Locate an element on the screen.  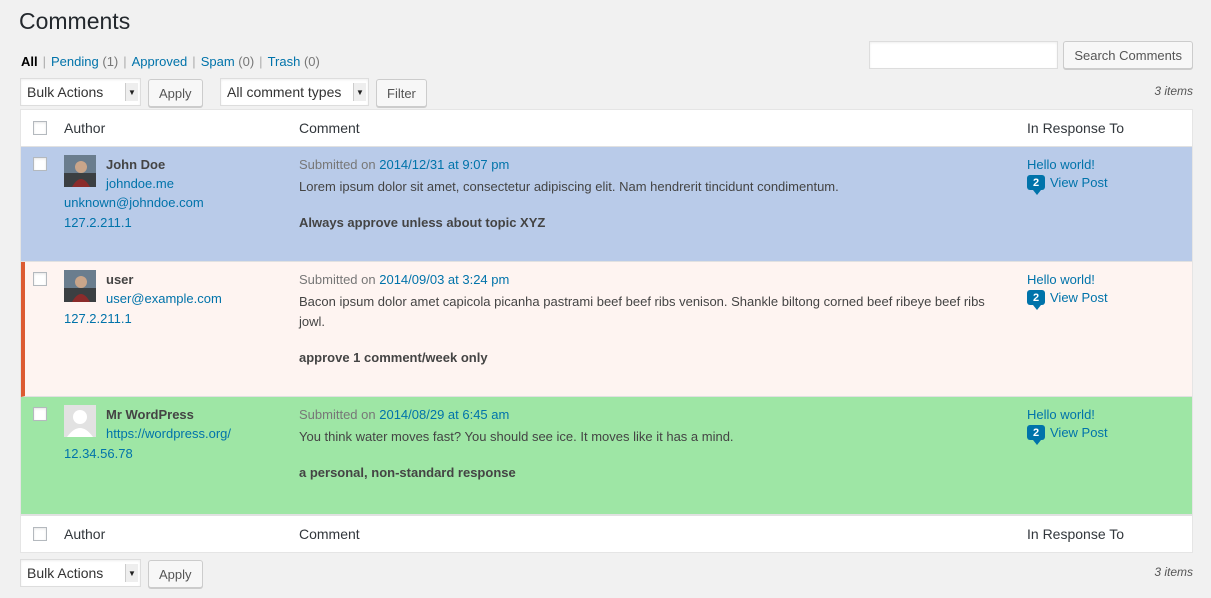
filter-spam: Spam is located at coordinates (218, 61).